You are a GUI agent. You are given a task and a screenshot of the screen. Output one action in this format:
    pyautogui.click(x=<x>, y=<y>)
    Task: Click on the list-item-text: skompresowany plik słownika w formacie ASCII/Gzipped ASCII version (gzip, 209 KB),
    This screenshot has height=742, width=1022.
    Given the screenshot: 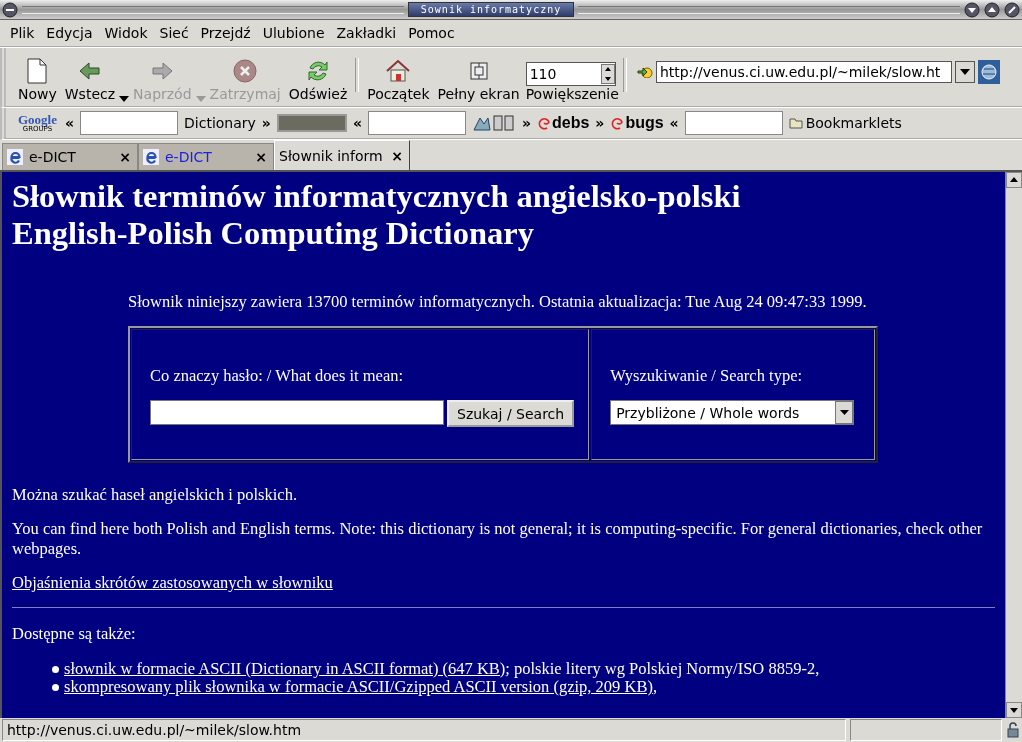 What is the action you would take?
    pyautogui.click(x=360, y=687)
    